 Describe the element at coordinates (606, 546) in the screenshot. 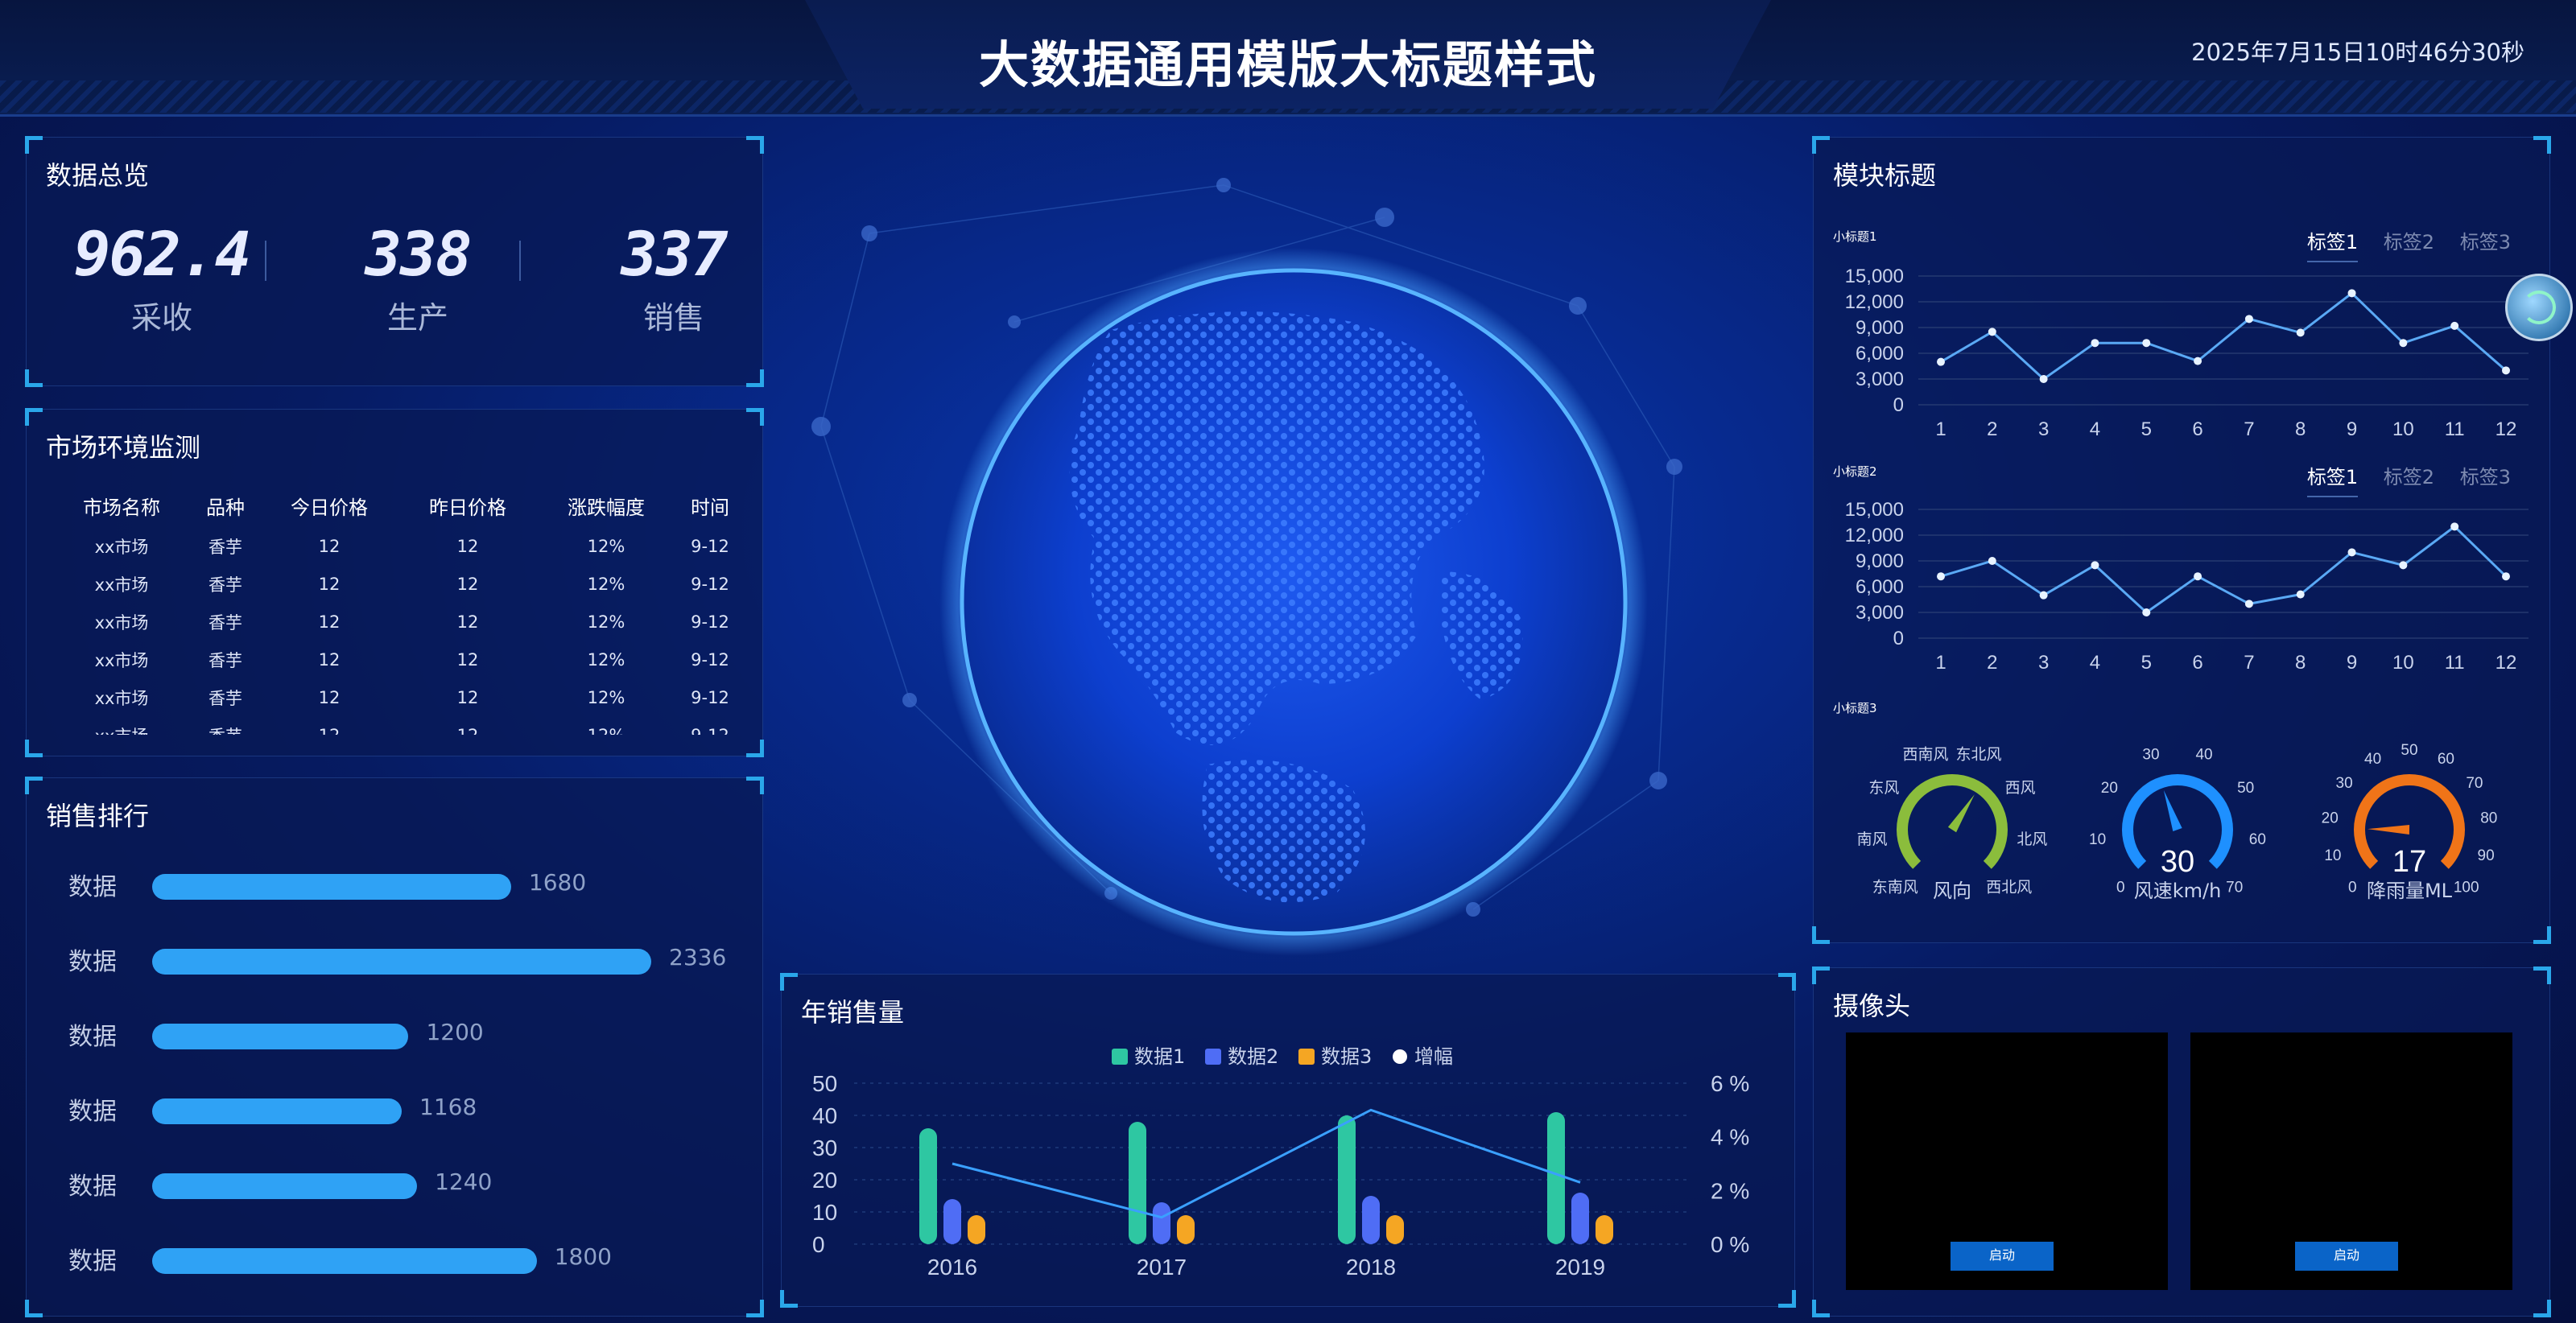

I see `table-cell: 12%` at that location.